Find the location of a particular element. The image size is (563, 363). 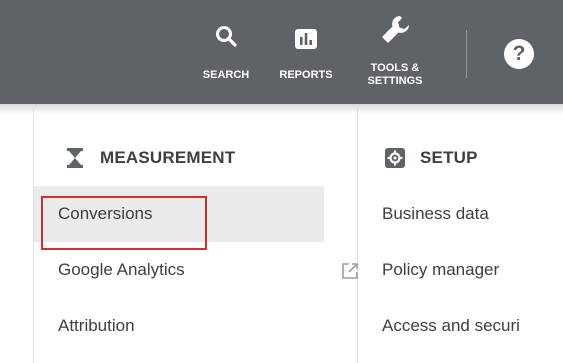

hourglass-icon is located at coordinates (75, 158).